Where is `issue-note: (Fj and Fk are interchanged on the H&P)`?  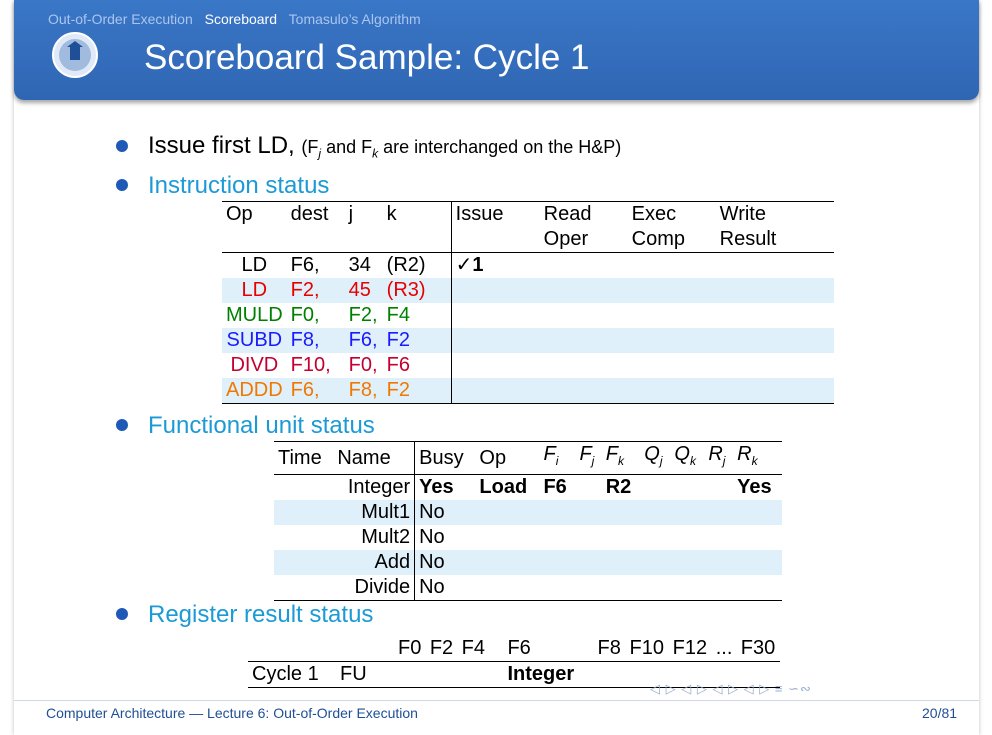 issue-note: (Fj and Fk are interchanged on the H&P) is located at coordinates (461, 149).